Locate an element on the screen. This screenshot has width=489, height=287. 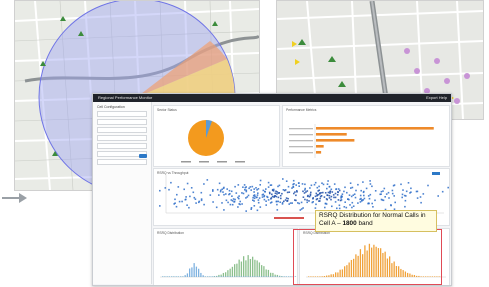
dashboard-menu: Export Help is located at coordinates (436, 97).